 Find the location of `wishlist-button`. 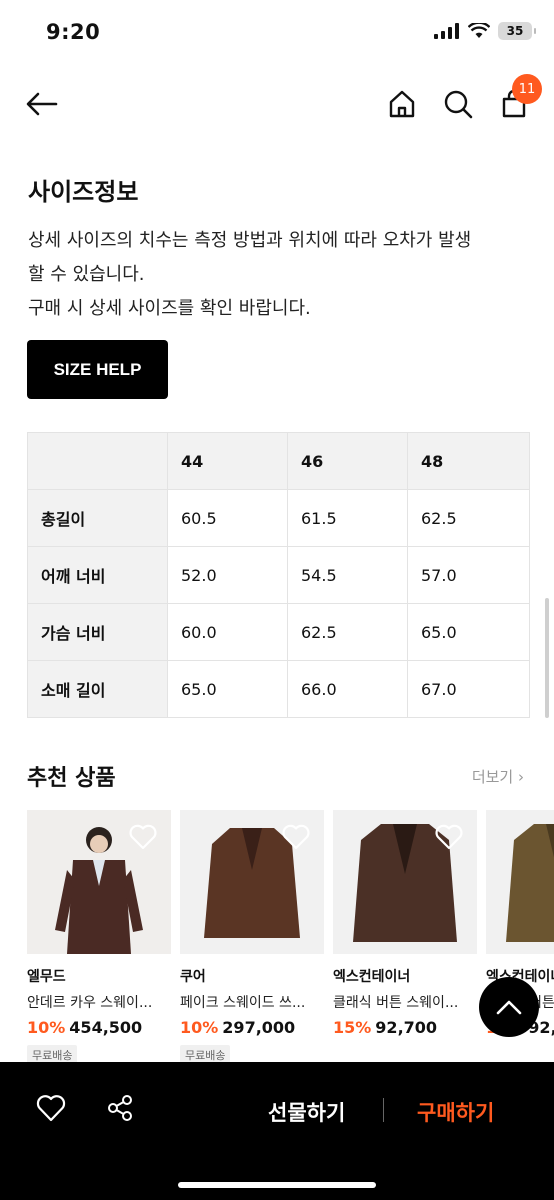

wishlist-button is located at coordinates (51, 1110).